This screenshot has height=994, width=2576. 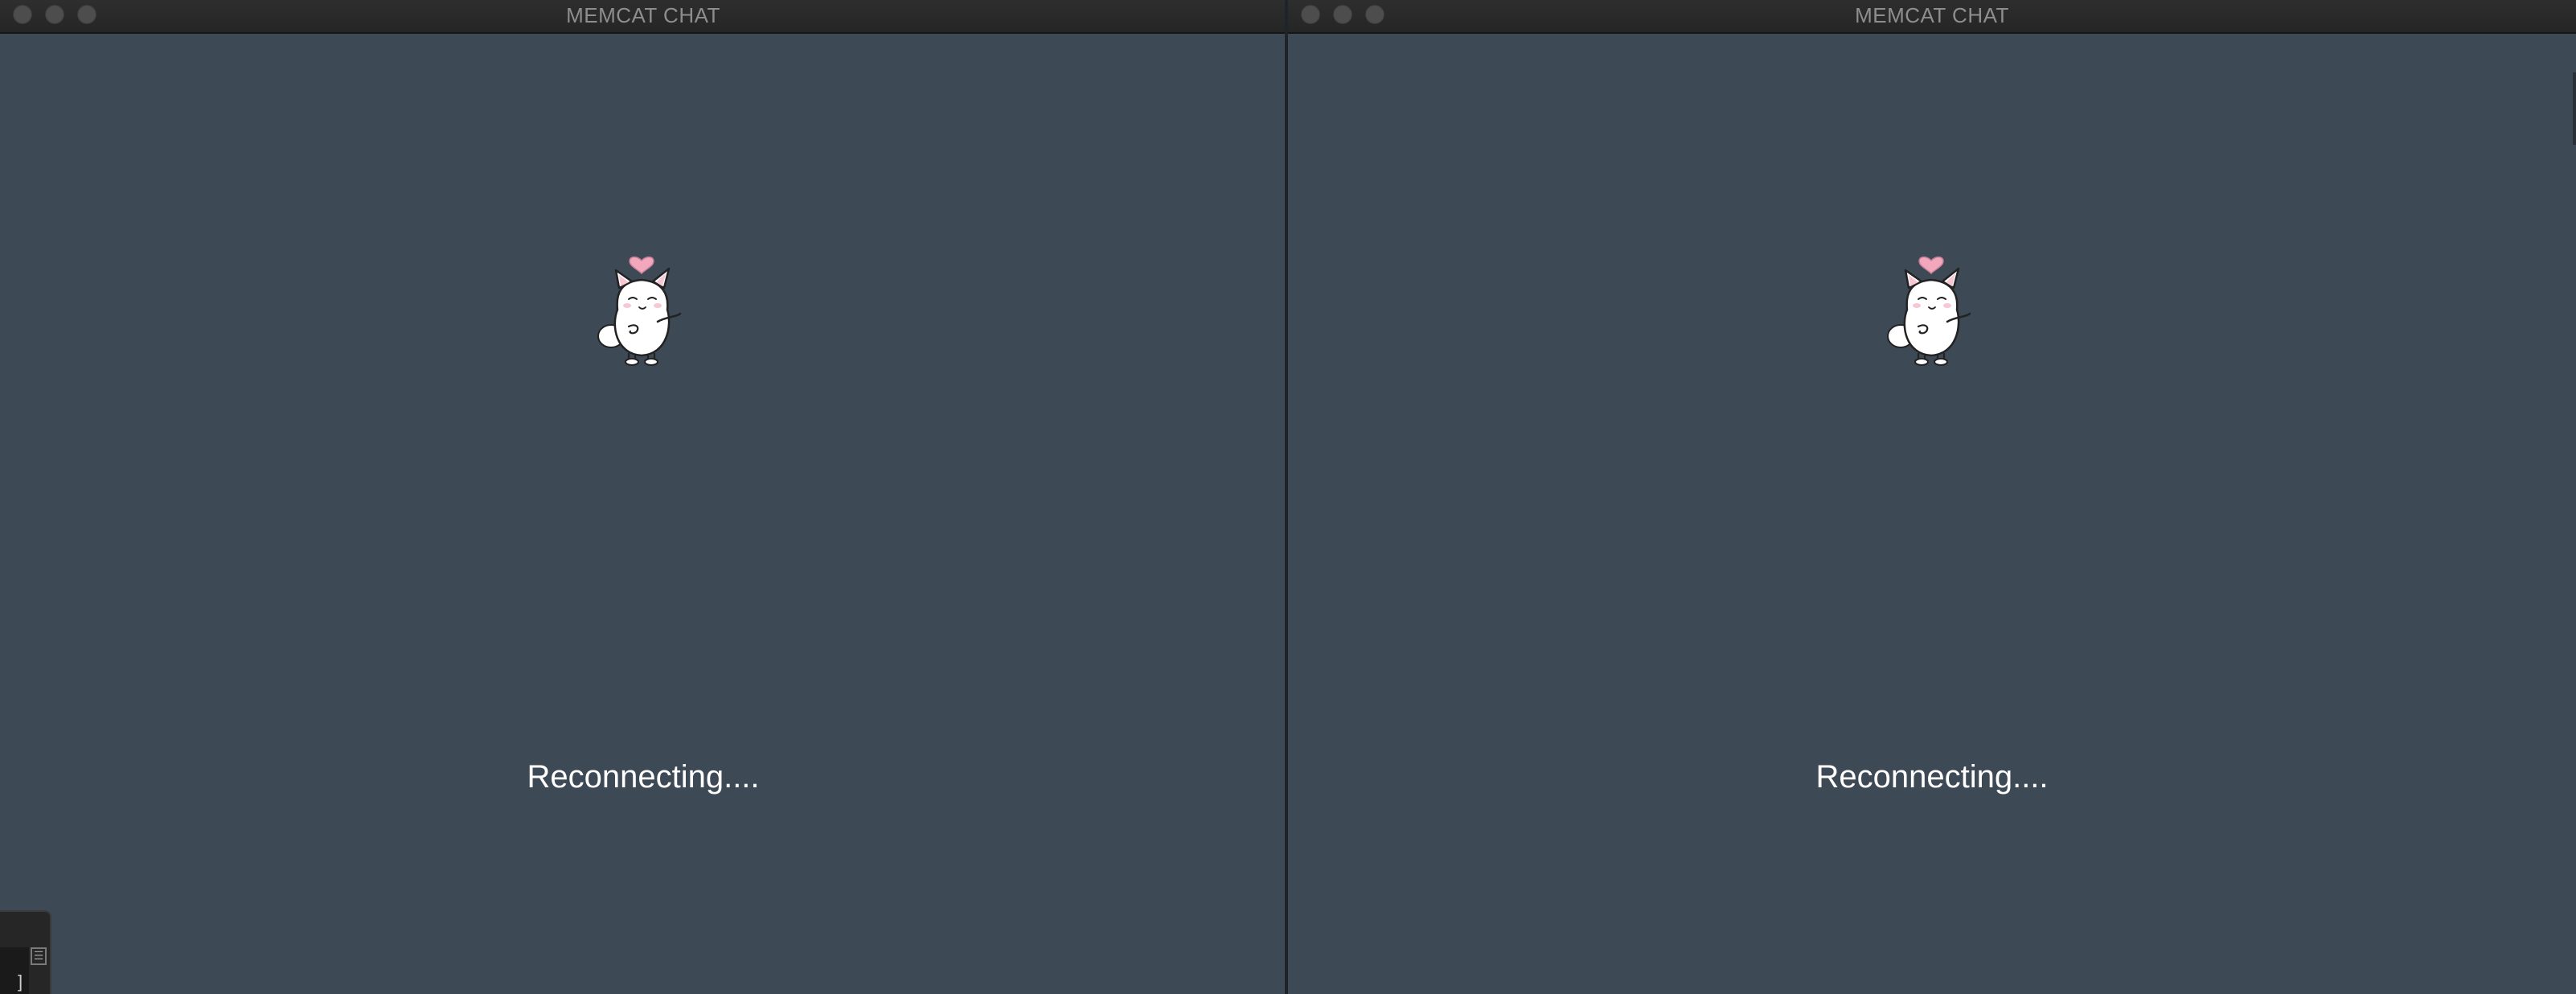 What do you see at coordinates (39, 956) in the screenshot?
I see `panel-toggle-icon: ☰` at bounding box center [39, 956].